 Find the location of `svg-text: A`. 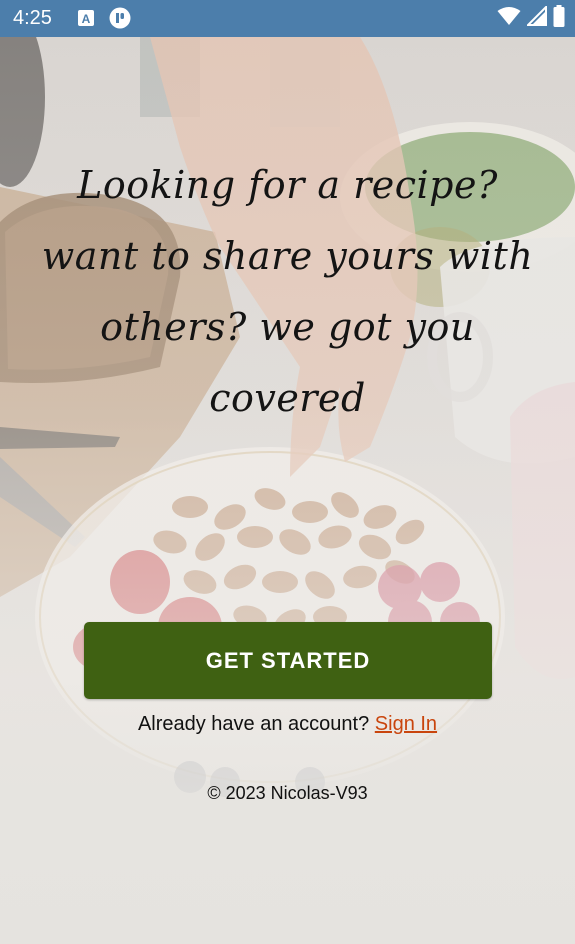

svg-text: A is located at coordinates (86, 19).